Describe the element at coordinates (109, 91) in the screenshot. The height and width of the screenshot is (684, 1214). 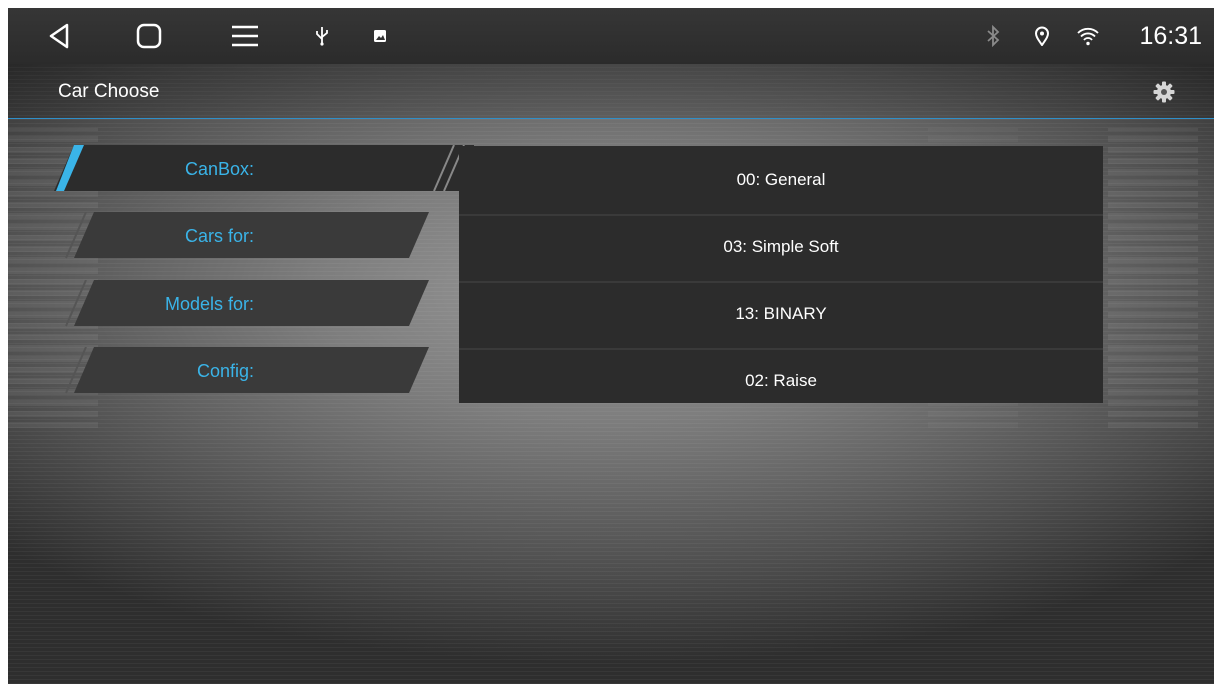
I see `page-title: Car Choose` at that location.